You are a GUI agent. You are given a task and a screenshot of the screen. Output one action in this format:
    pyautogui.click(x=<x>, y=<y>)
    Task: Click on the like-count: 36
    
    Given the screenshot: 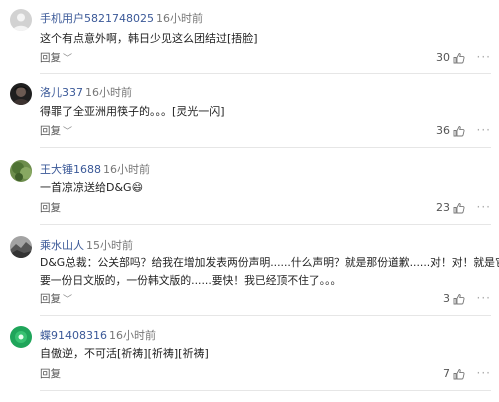 What is the action you would take?
    pyautogui.click(x=443, y=130)
    